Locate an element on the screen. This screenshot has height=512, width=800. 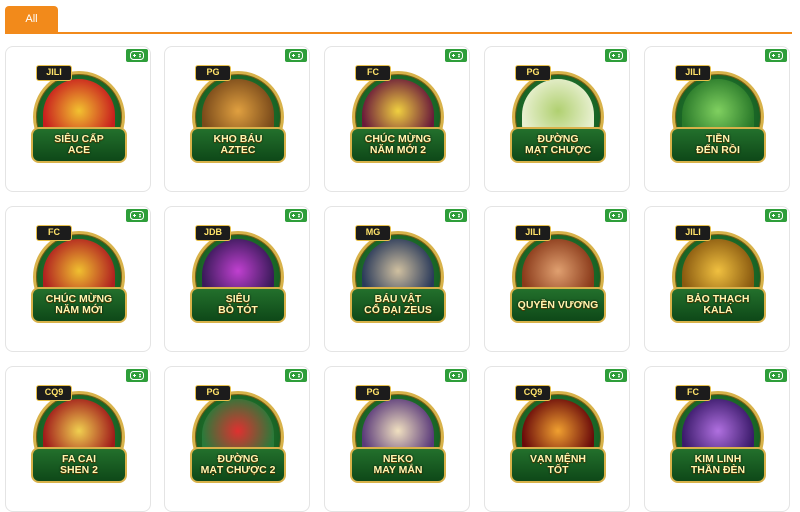
game-title-plaque: Siêu Bò Tót is located at coordinates (238, 305).